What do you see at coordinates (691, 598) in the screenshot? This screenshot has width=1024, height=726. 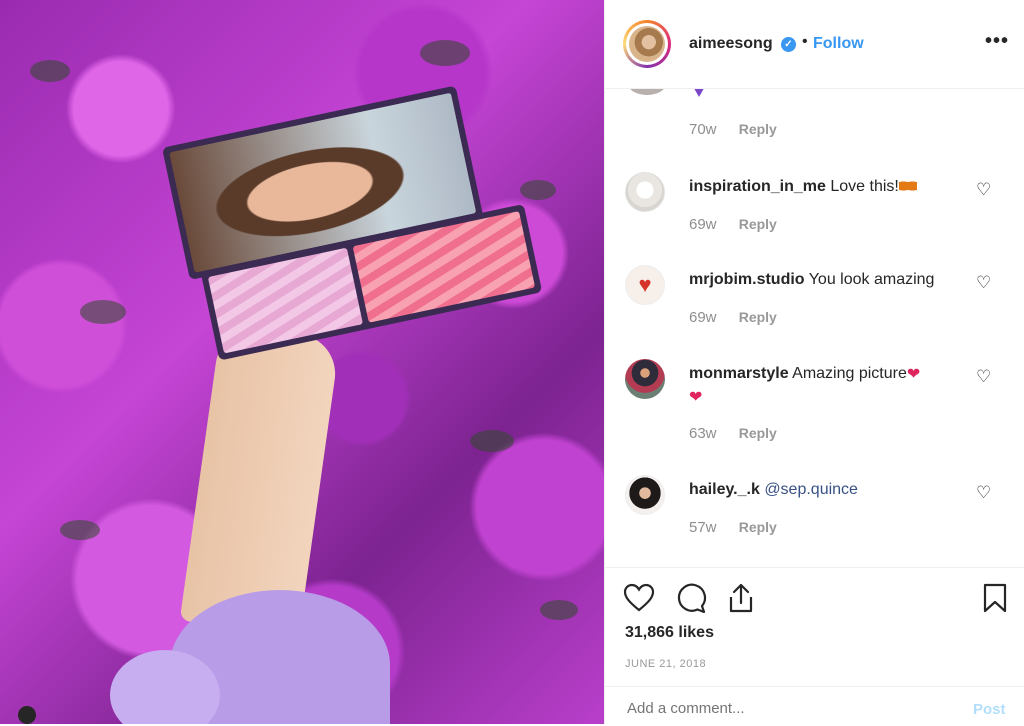 I see `comment-icon` at bounding box center [691, 598].